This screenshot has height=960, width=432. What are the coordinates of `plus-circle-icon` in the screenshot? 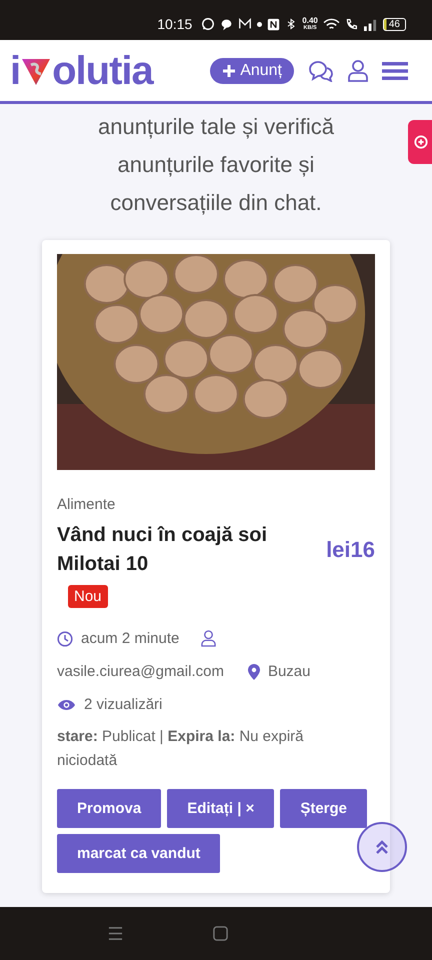 It's located at (421, 142).